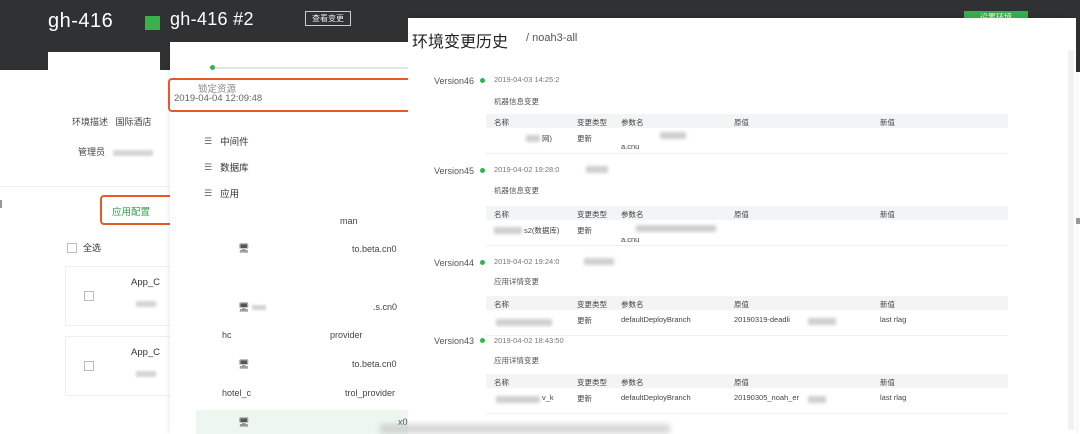 This screenshot has width=1080, height=434. I want to click on version-label: Version43, so click(454, 341).